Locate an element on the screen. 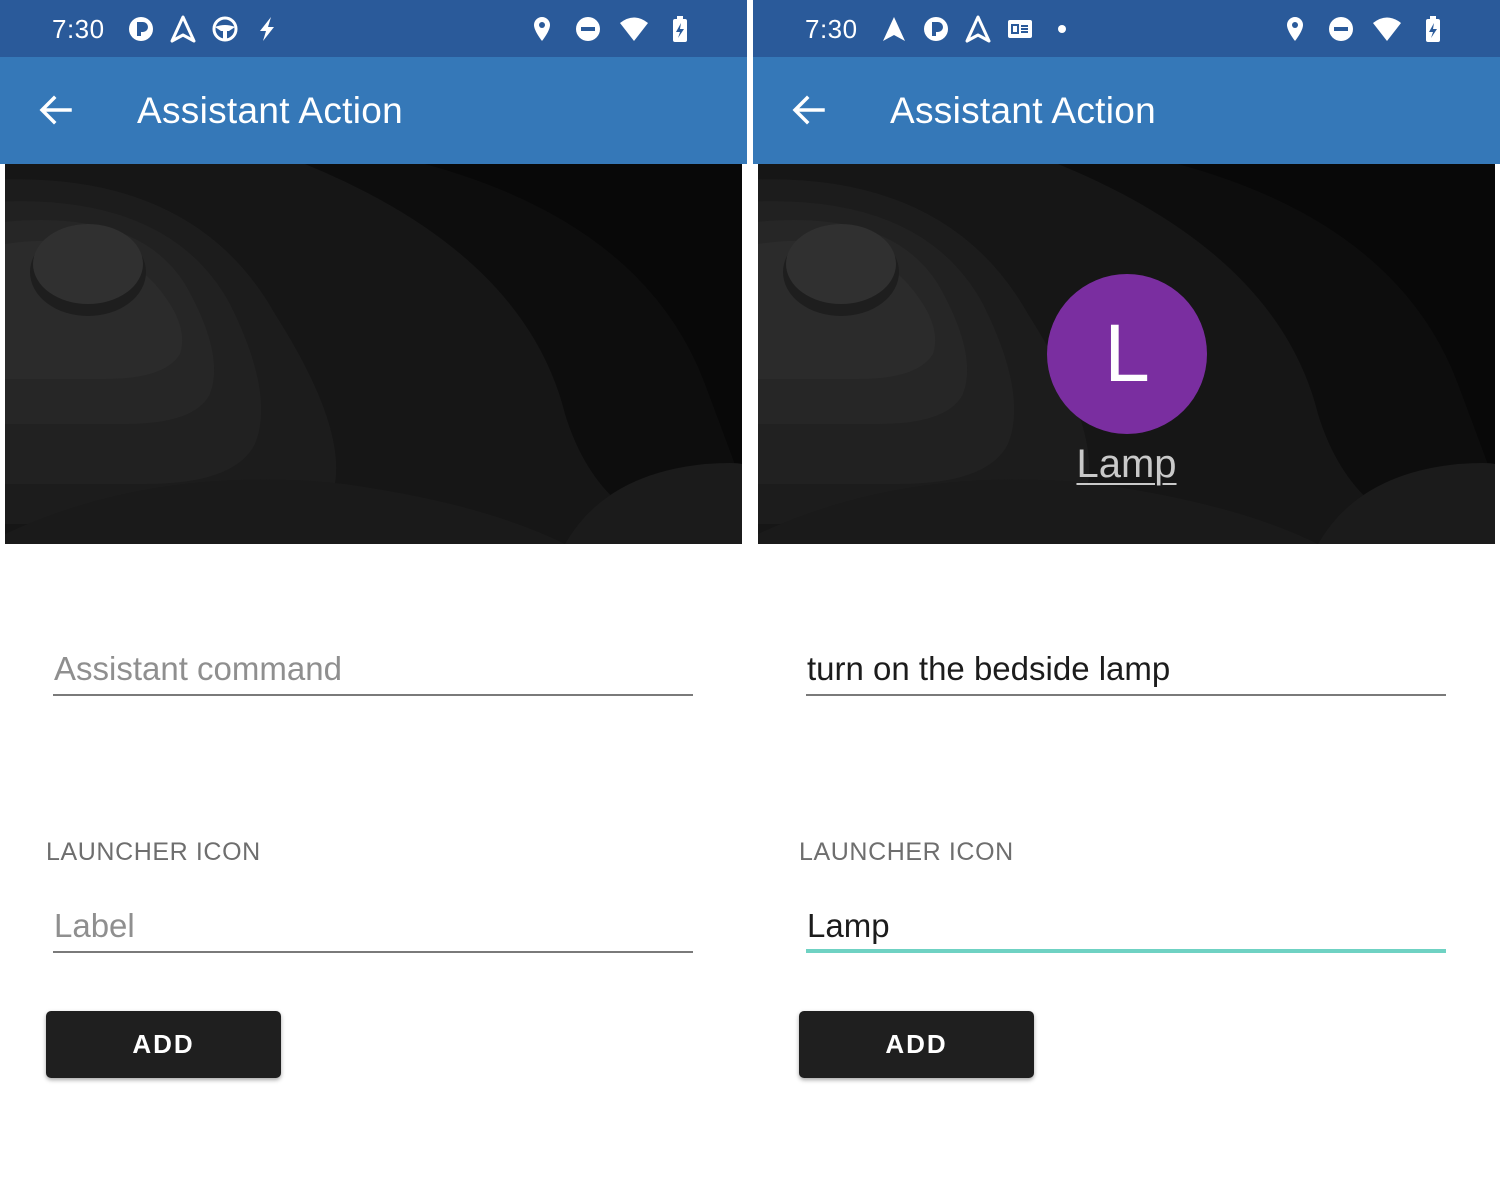 Image resolution: width=1500 pixels, height=1204 pixels. label-placeholder: Label is located at coordinates (94, 925).